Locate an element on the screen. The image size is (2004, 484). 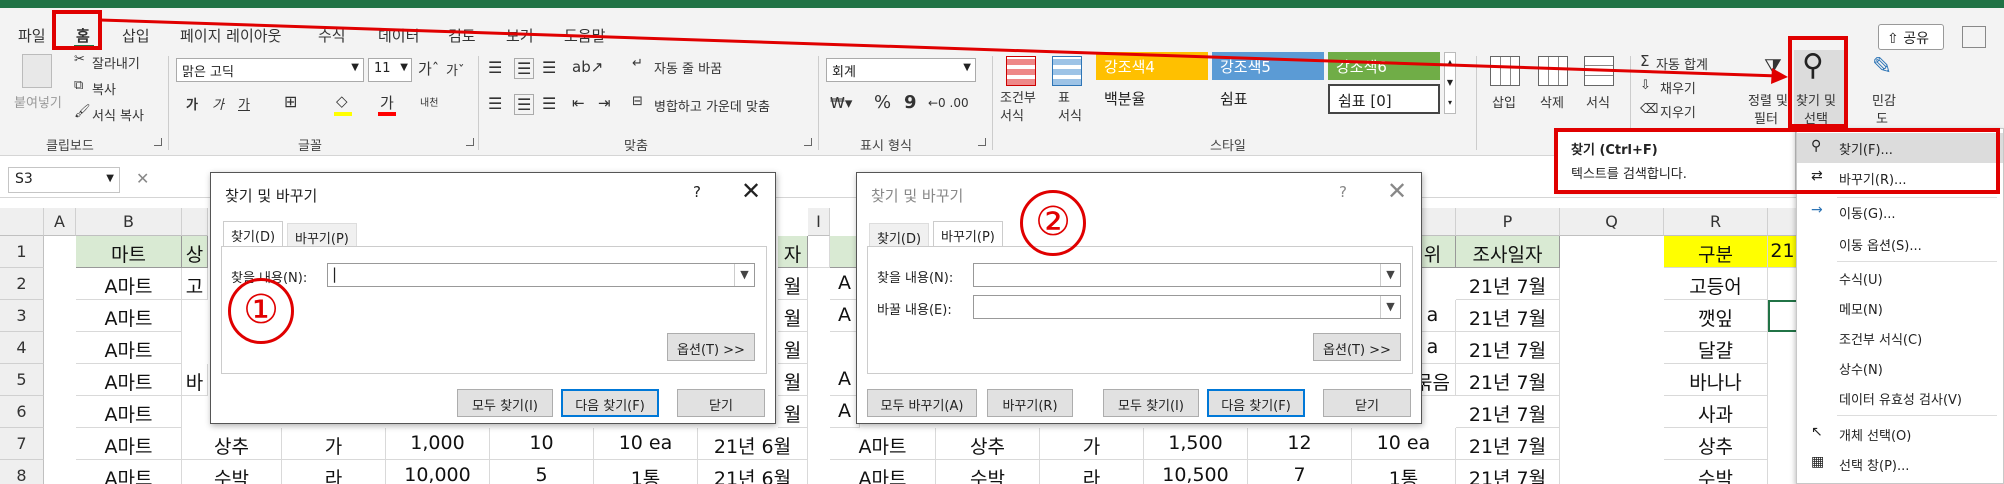
clear-button: 지우기 is located at coordinates (1678, 111).